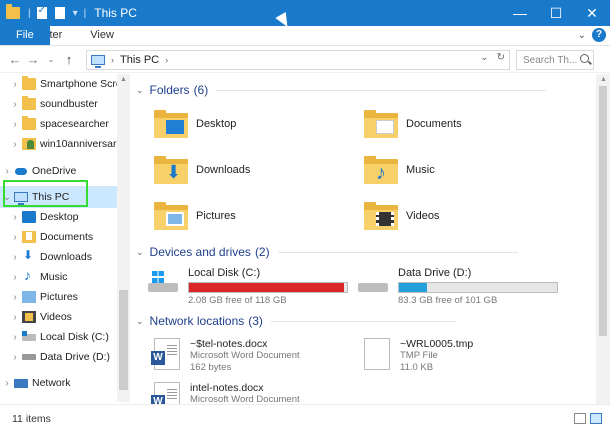  Describe the element at coordinates (58, 337) in the screenshot. I see `nav-item-local-disk: › Local Disk (C:)` at that location.